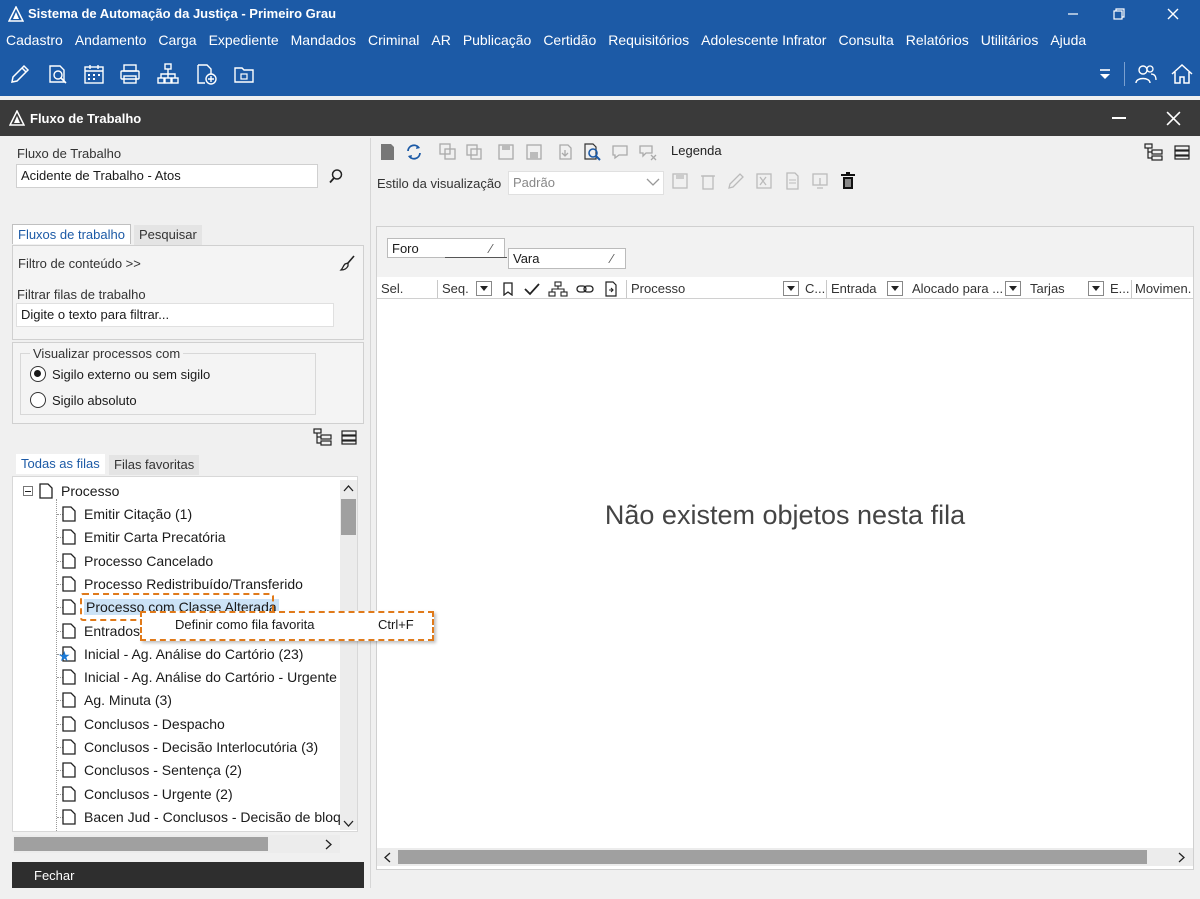  What do you see at coordinates (388, 152) in the screenshot?
I see `new-item-button` at bounding box center [388, 152].